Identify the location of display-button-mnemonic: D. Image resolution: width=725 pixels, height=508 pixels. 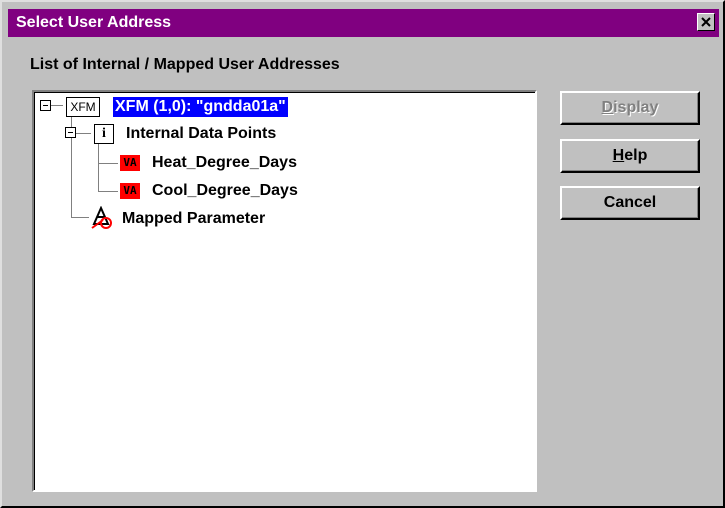
(607, 107).